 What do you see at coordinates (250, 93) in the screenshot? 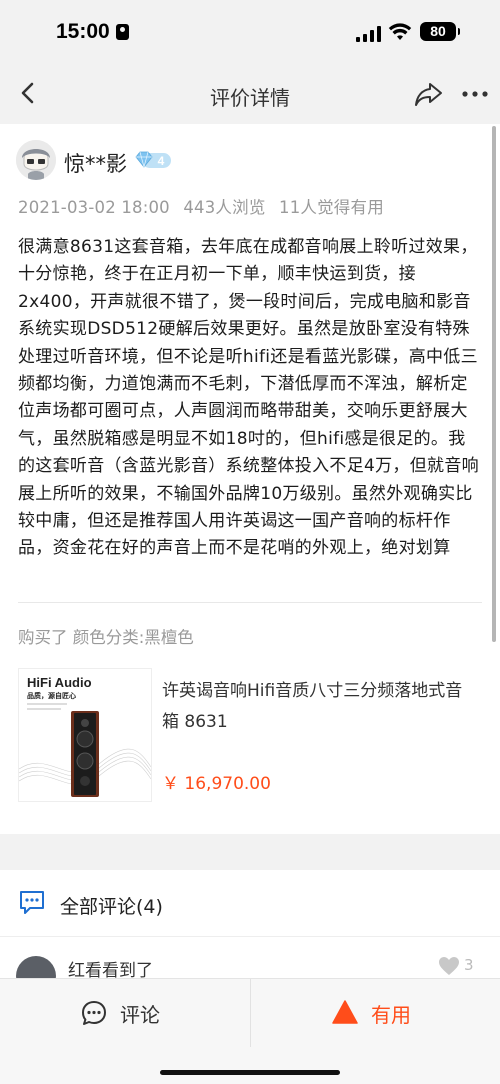
I see `nav-bar: 评价详情` at bounding box center [250, 93].